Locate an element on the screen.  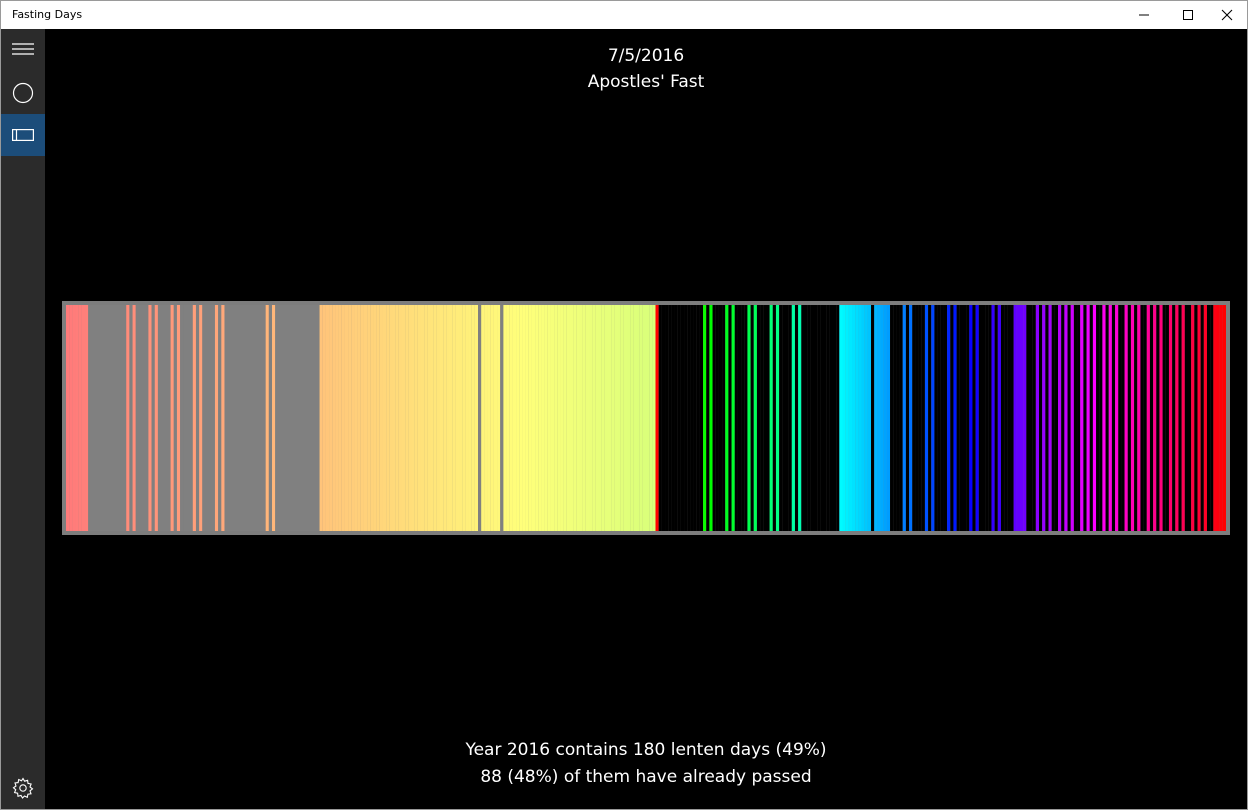
settings-button is located at coordinates (23, 787).